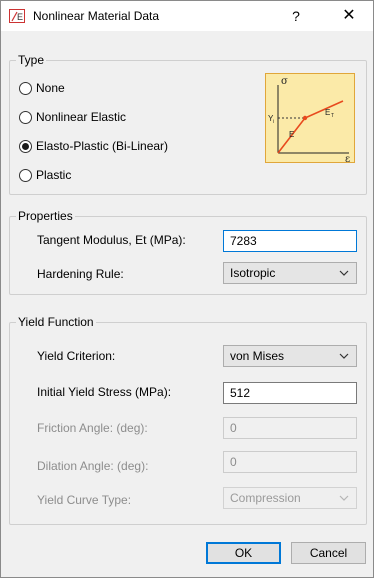  I want to click on radio-nonlinear-elastic-circle, so click(25, 117).